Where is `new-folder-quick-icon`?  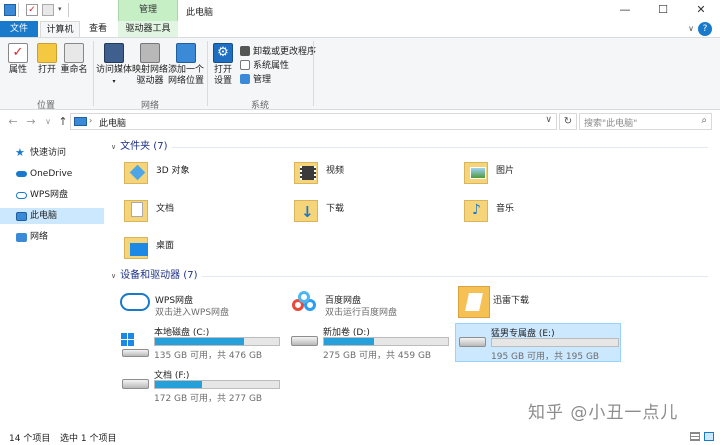 new-folder-quick-icon is located at coordinates (48, 10).